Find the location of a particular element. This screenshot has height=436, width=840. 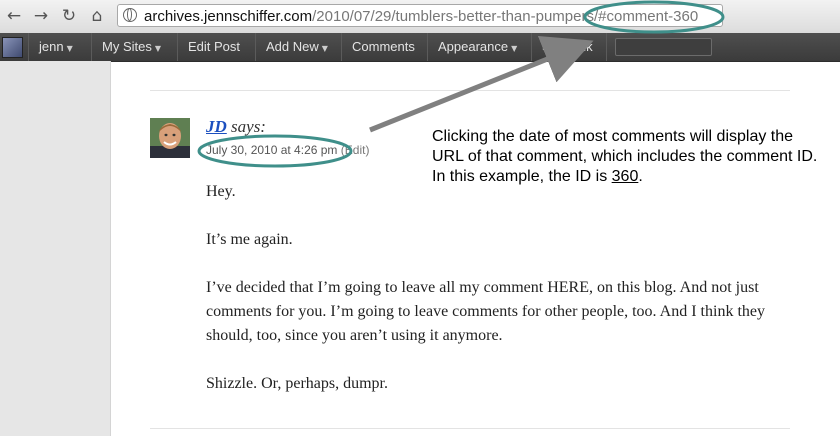

comment-meta: July 30, 2010 at 4:26 pm (Edit) is located at coordinates (287, 150).